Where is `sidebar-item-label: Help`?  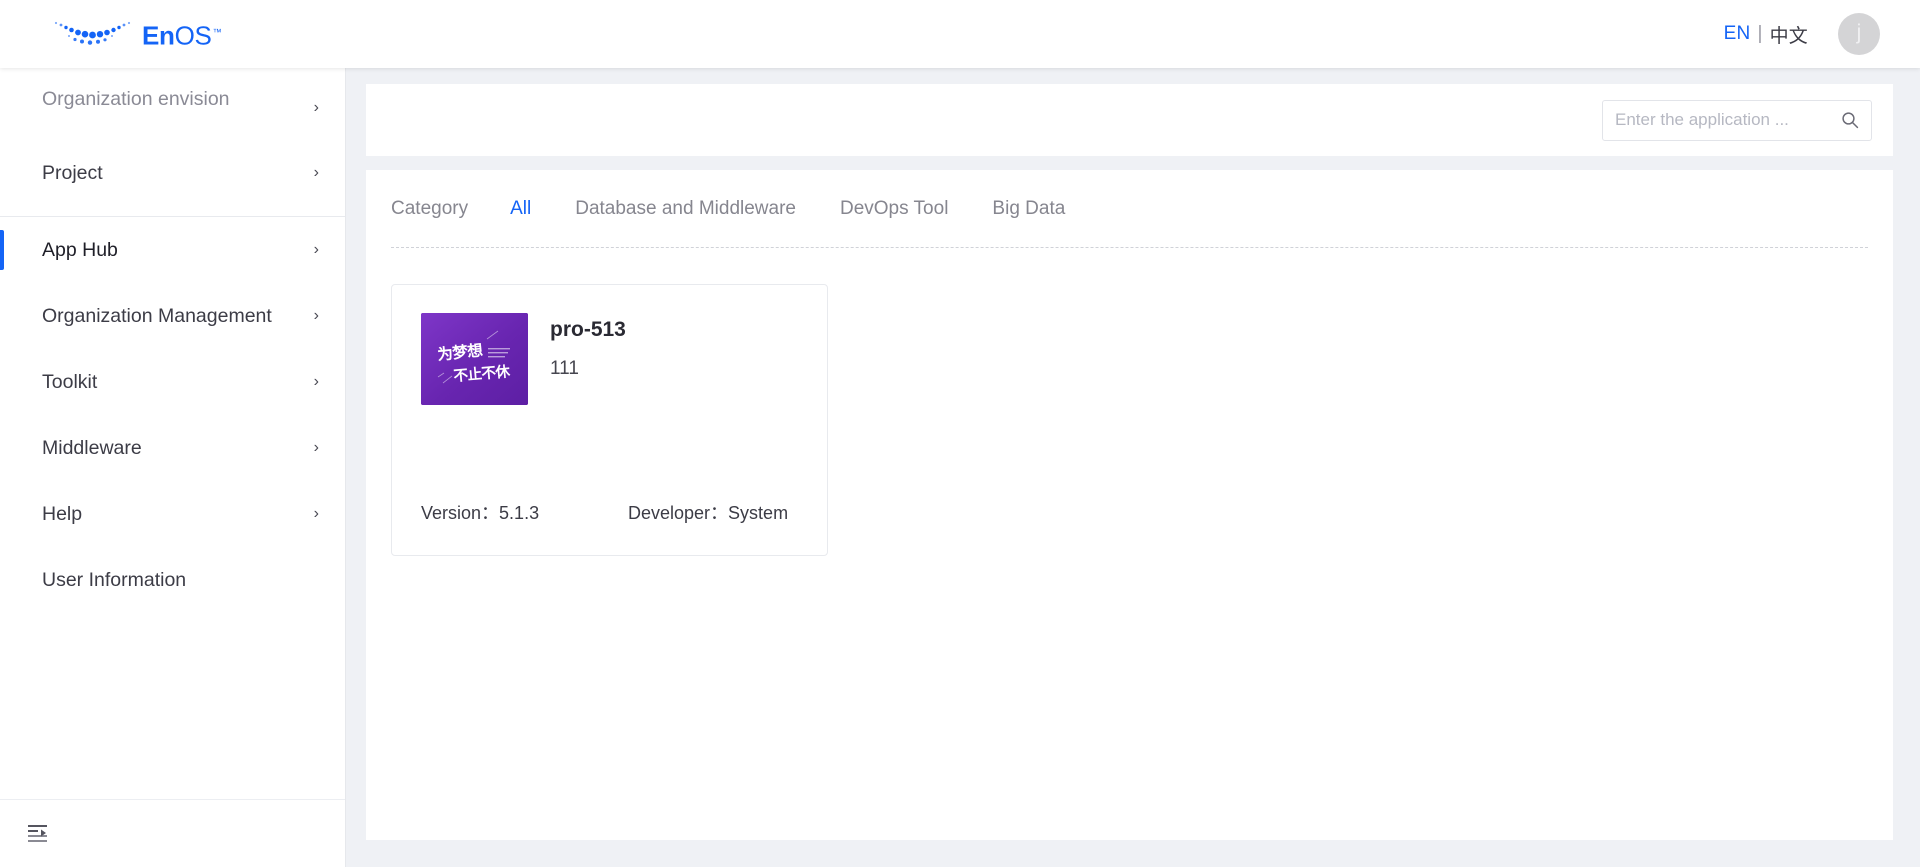 sidebar-item-label: Help is located at coordinates (62, 514).